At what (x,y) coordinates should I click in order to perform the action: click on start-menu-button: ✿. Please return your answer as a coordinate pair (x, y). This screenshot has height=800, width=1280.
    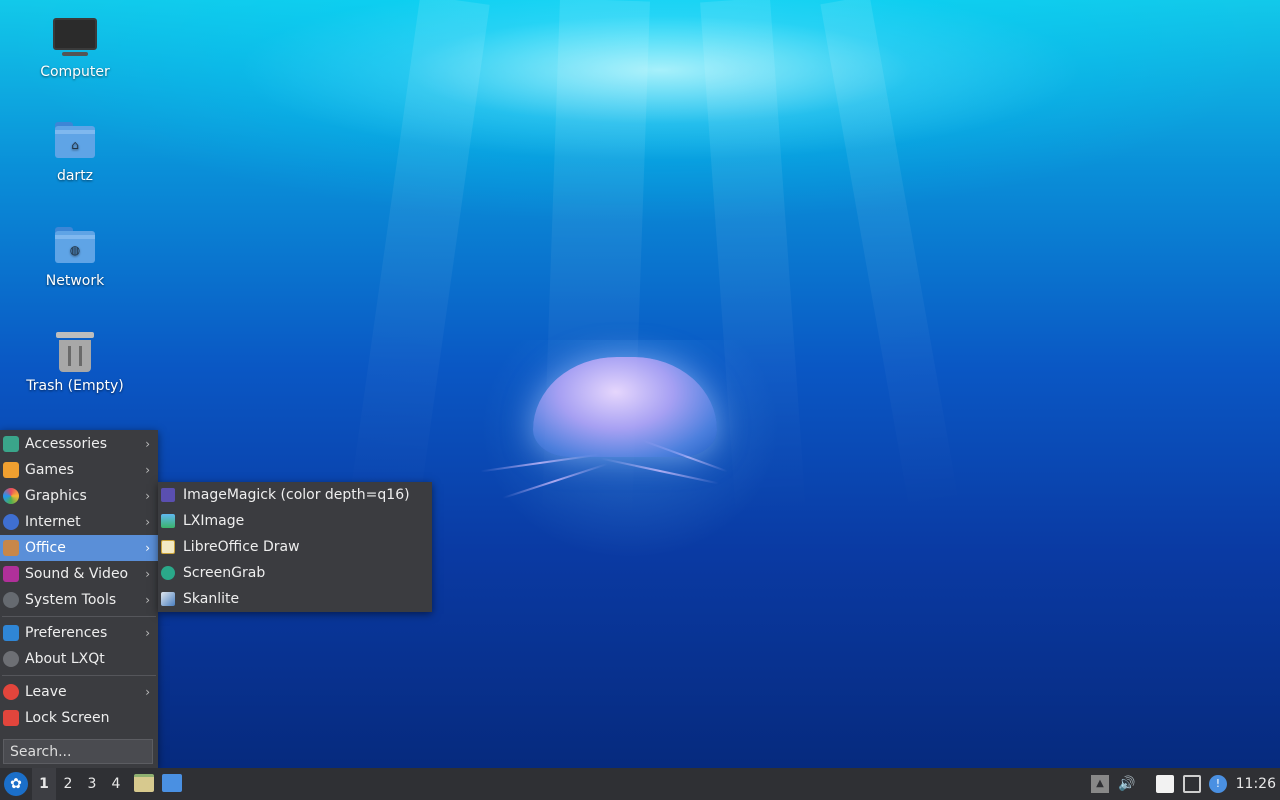
    Looking at the image, I should click on (16, 784).